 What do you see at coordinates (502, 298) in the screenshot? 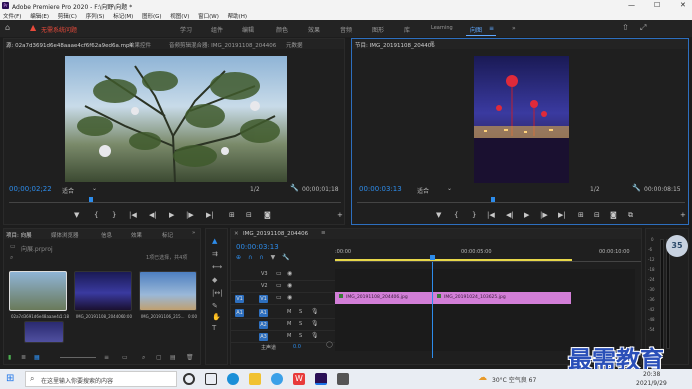
I see `timeline-clip-2: IMG_20191024_103625.jpg` at bounding box center [502, 298].